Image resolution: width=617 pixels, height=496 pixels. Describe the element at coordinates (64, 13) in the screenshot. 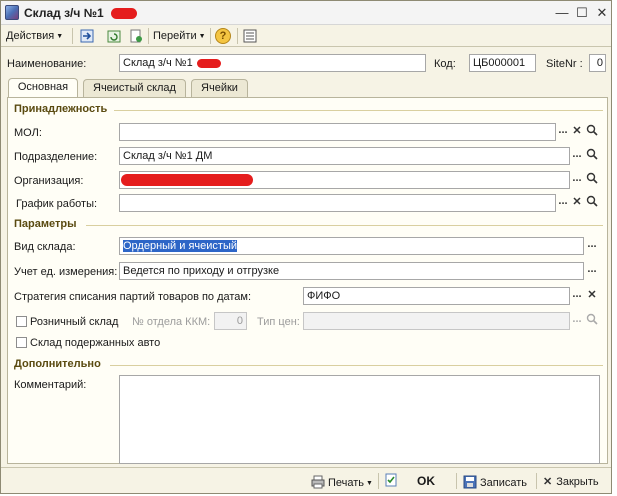

I see `window-title: Склад з/ч №1` at that location.